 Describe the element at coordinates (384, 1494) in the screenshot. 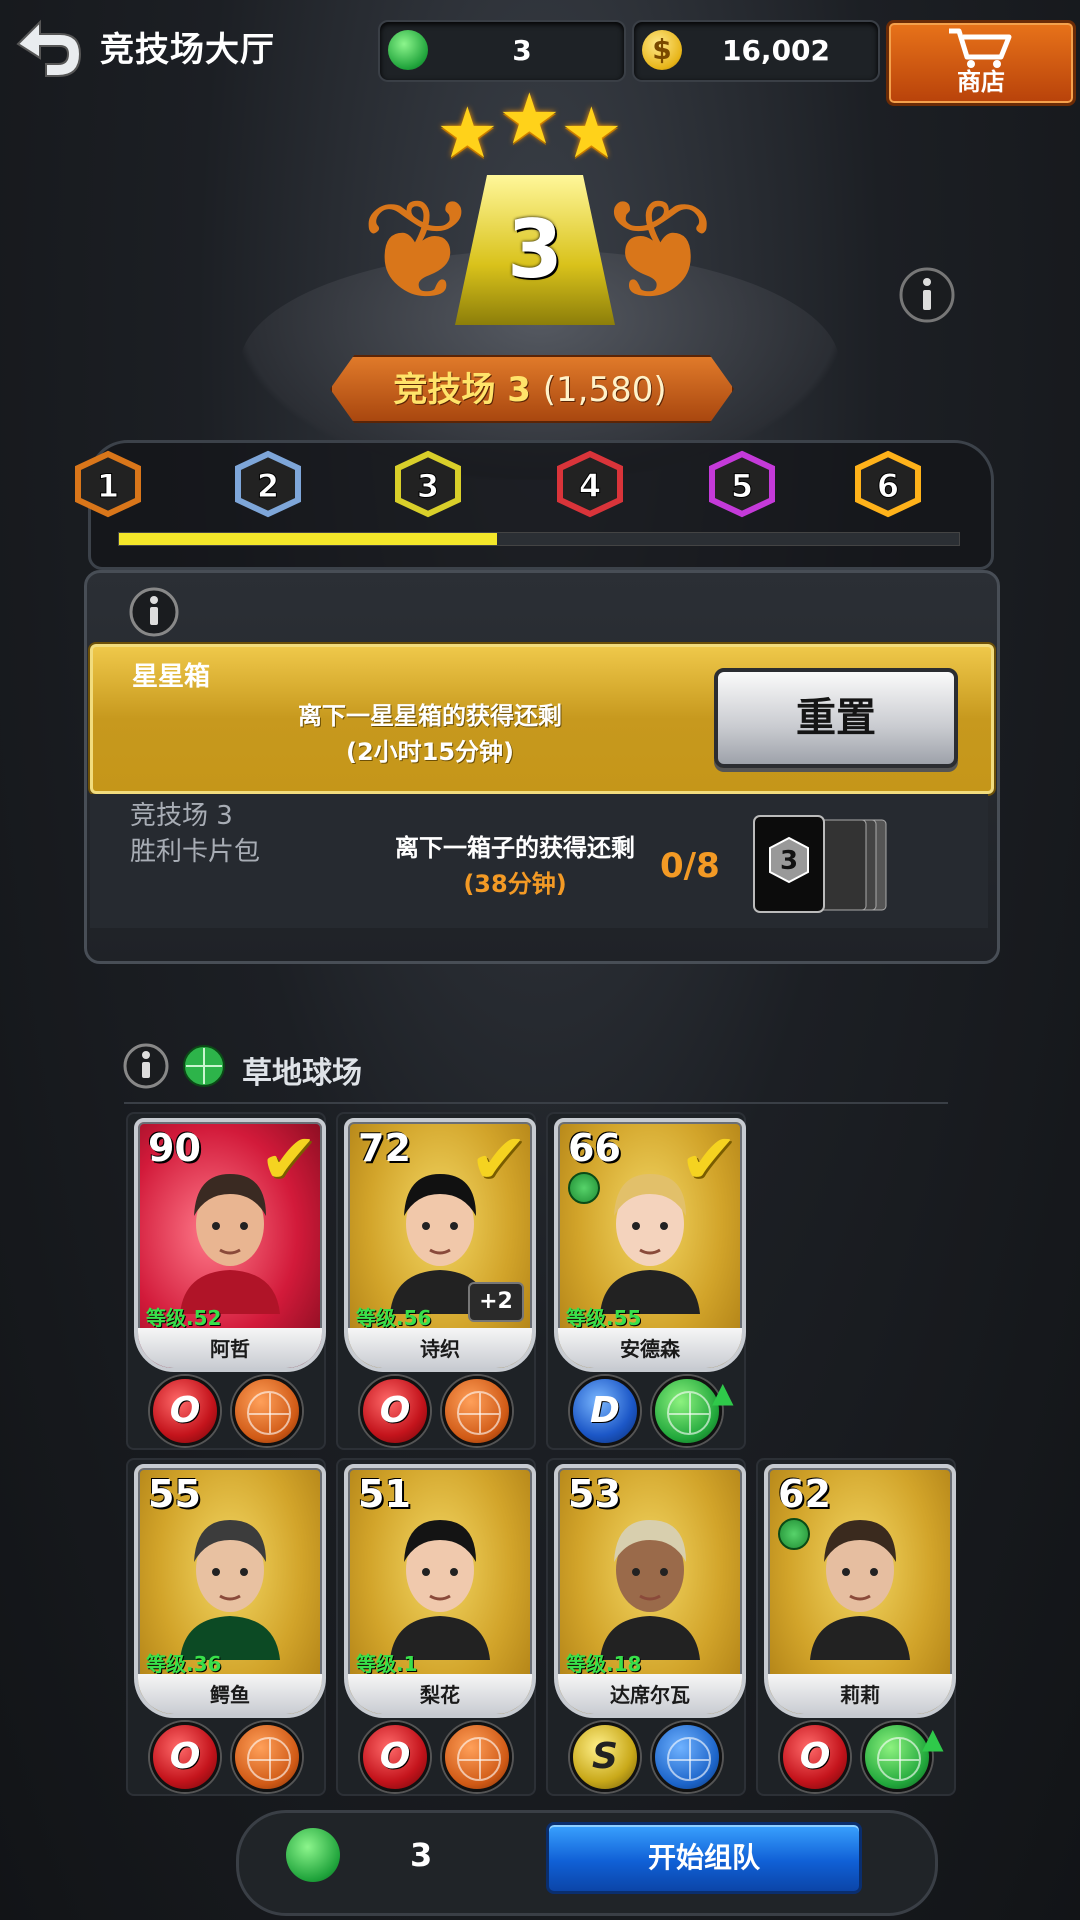

I see `player-rating: 51` at that location.